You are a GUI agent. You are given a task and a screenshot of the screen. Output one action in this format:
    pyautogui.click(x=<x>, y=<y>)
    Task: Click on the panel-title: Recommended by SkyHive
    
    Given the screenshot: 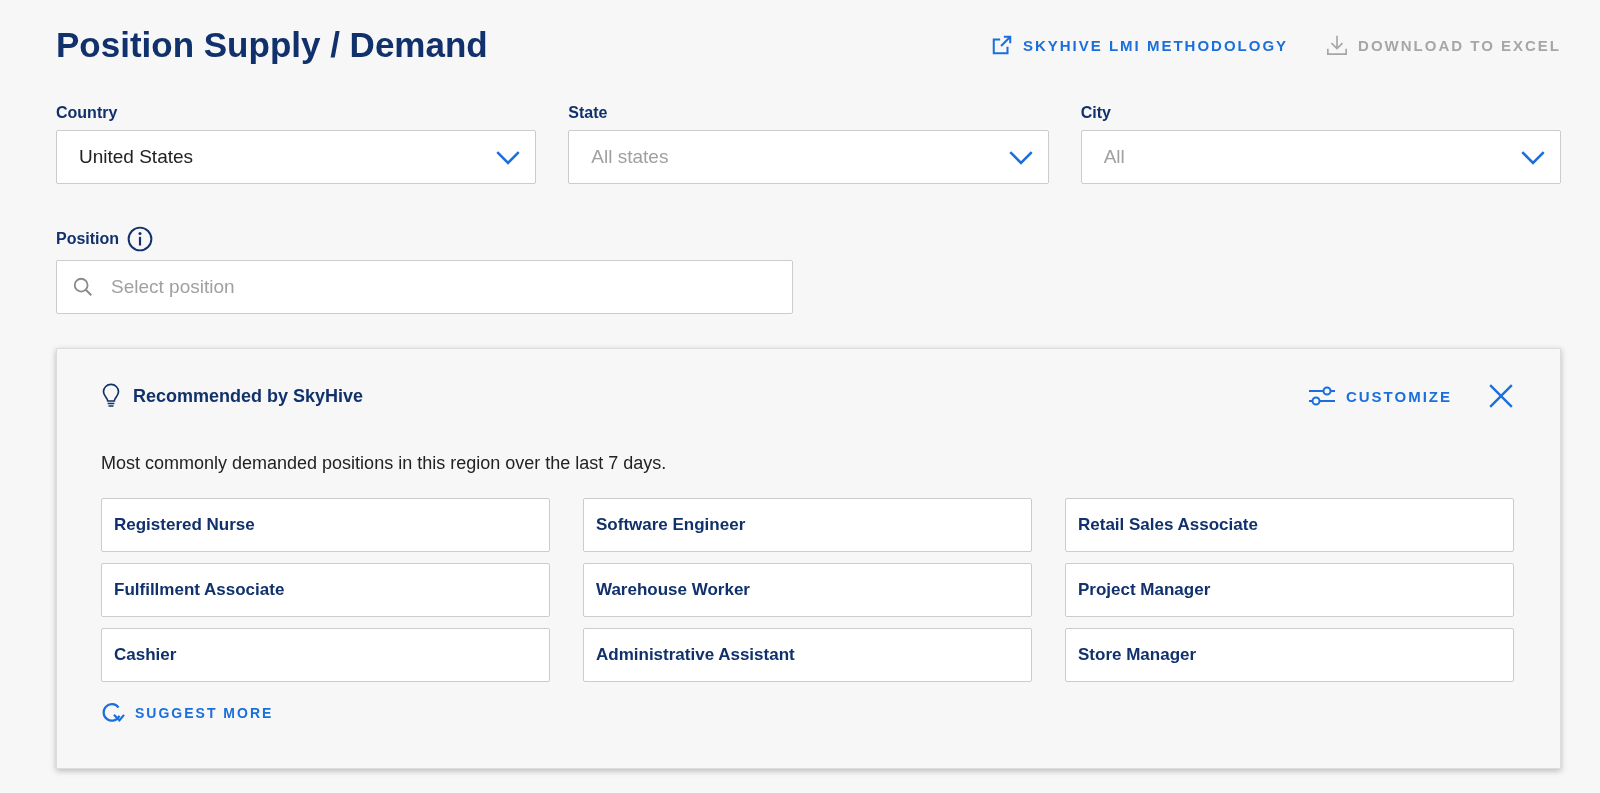 What is the action you would take?
    pyautogui.click(x=248, y=396)
    